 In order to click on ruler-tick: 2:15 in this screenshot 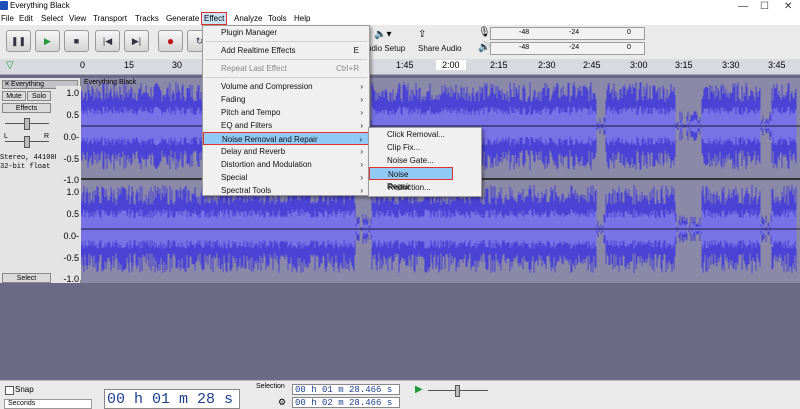, I will do `click(499, 65)`.